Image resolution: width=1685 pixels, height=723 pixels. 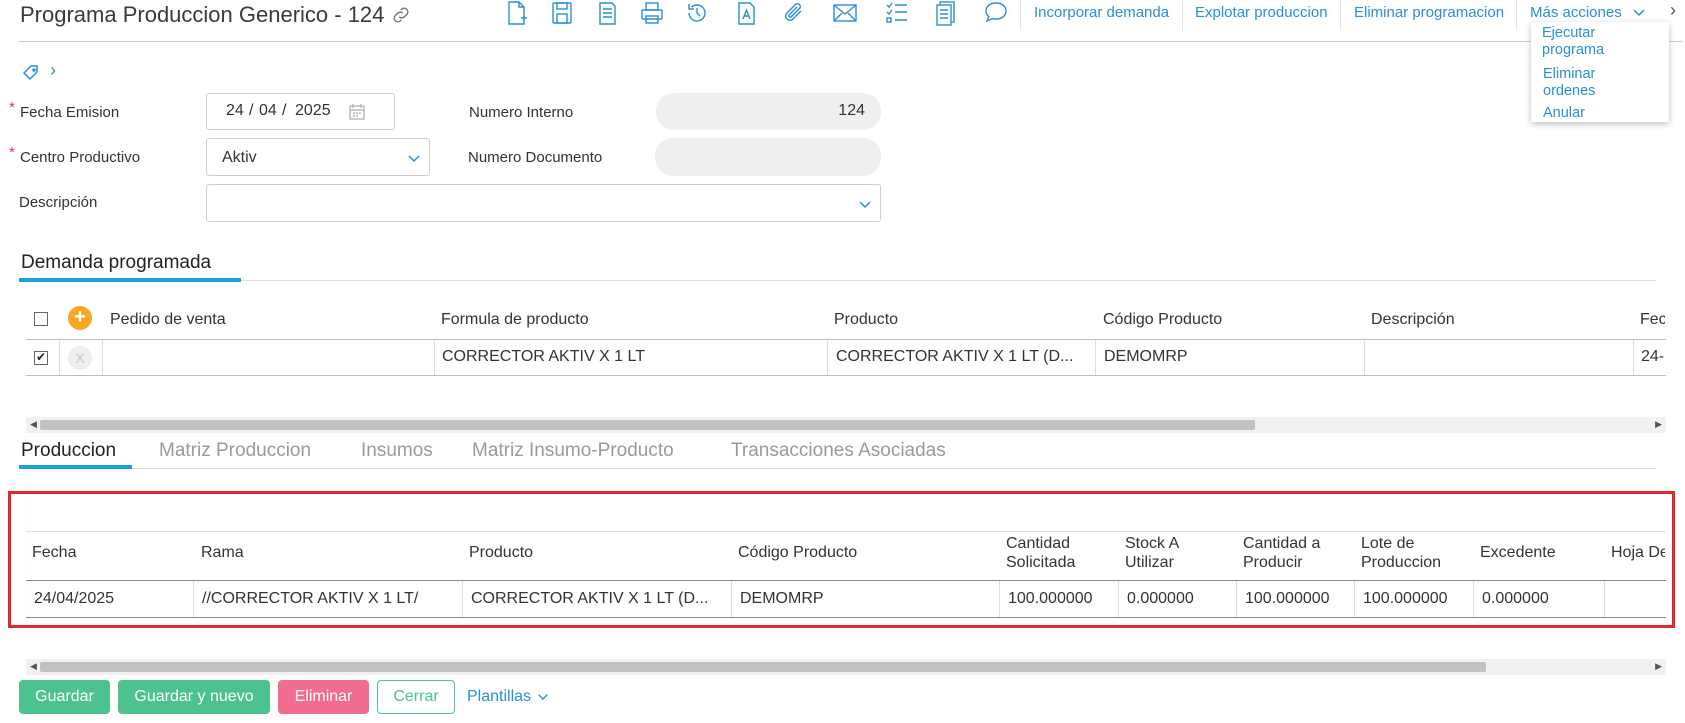 I want to click on chevron-right-icon: ›, so click(x=1673, y=10).